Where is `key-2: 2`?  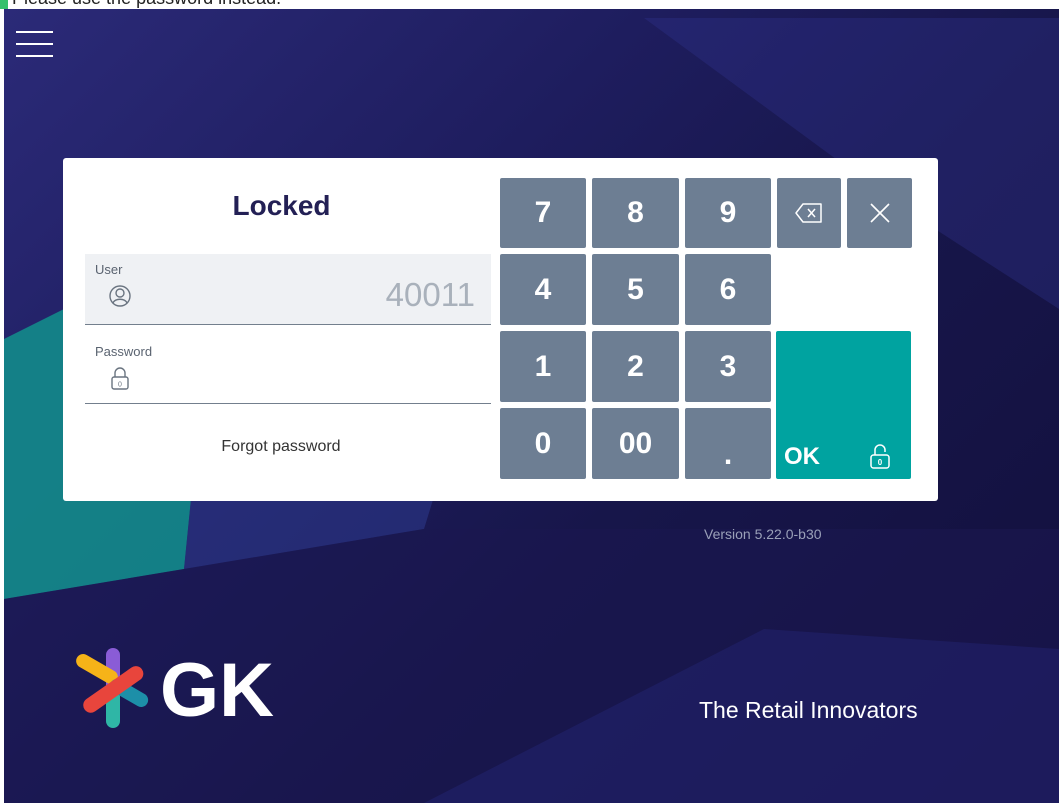 key-2: 2 is located at coordinates (635, 366).